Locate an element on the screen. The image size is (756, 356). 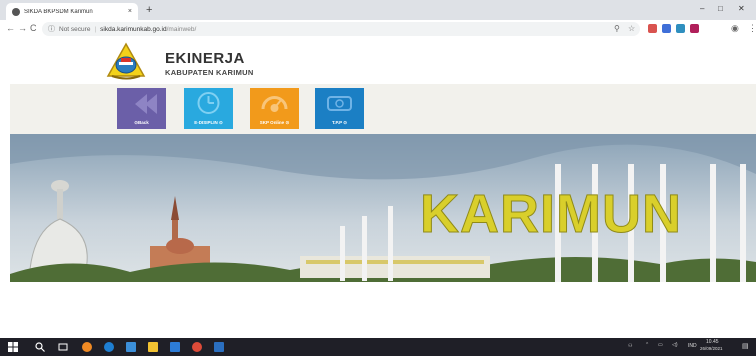
extension-icons is located at coordinates (673, 28).